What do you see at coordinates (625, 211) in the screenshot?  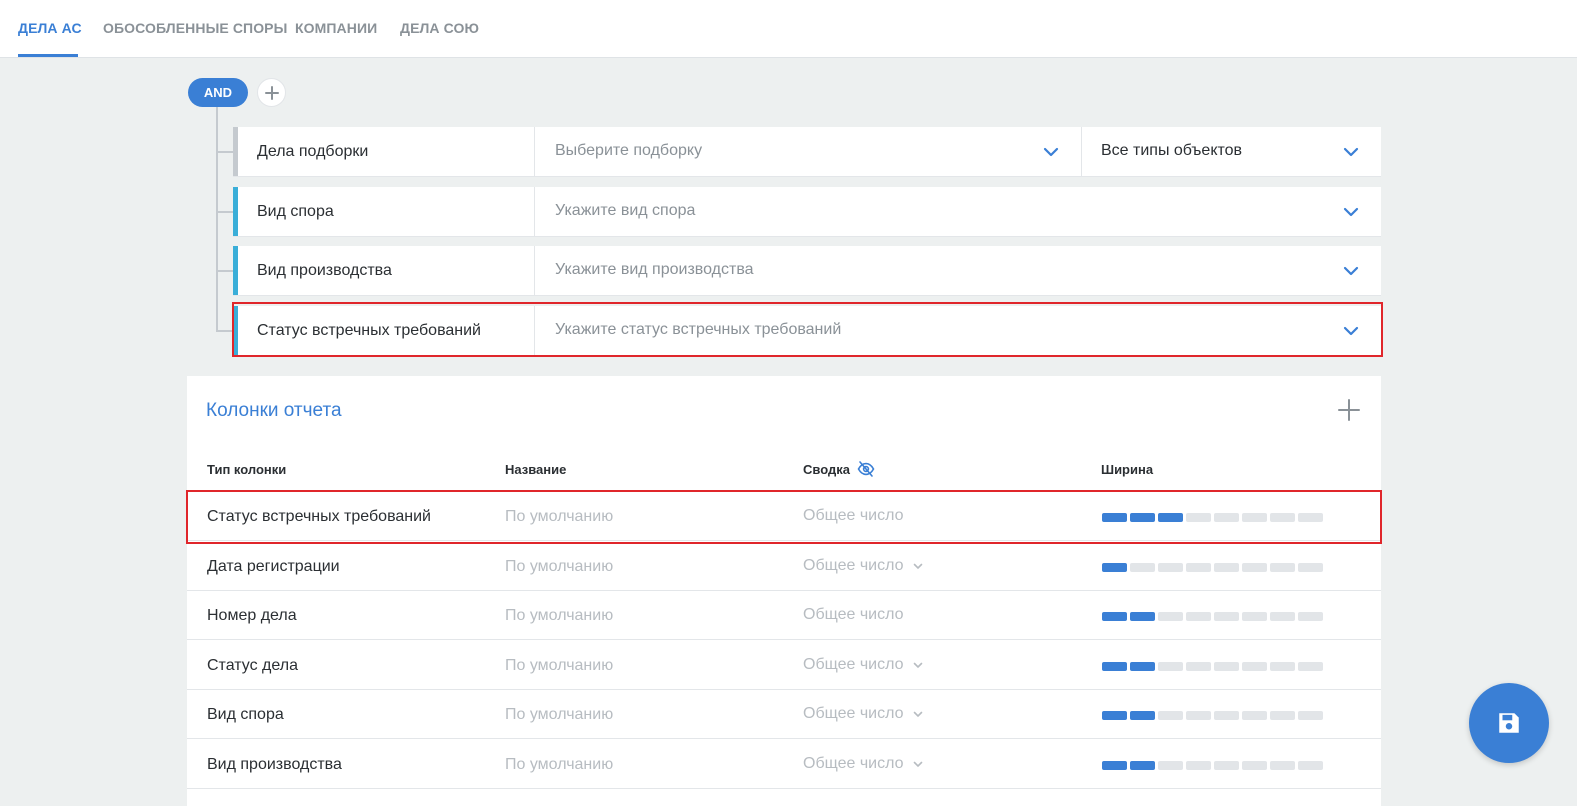 I see `dispute-type-dropdown: Укажите вид спора` at bounding box center [625, 211].